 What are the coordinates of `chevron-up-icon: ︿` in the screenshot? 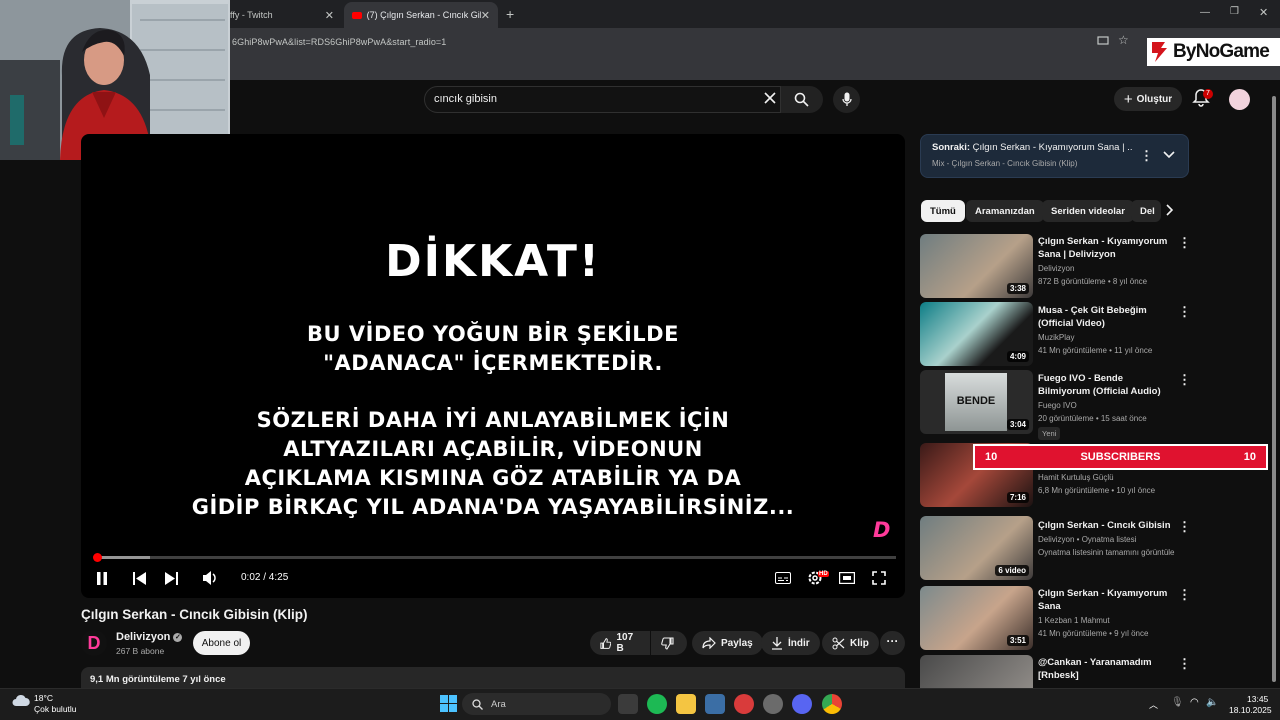 It's located at (1153, 704).